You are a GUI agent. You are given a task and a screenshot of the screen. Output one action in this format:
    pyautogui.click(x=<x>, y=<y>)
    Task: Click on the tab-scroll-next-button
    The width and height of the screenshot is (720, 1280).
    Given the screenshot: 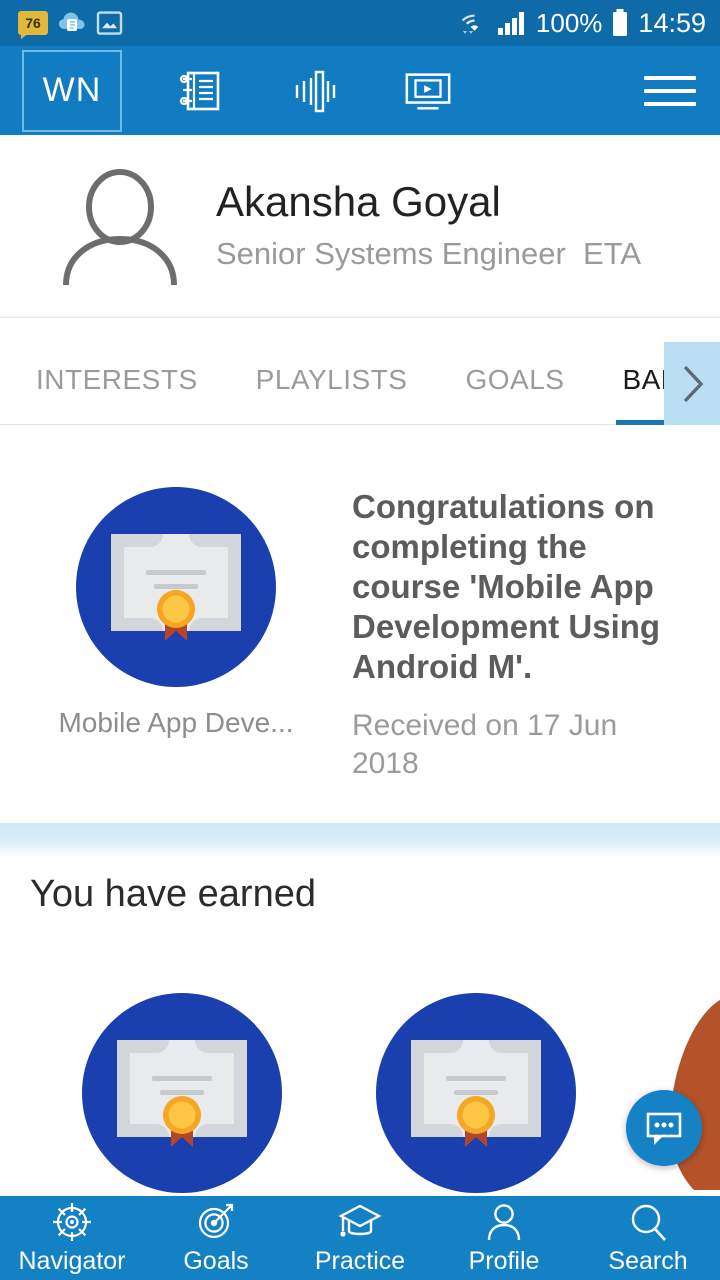 What is the action you would take?
    pyautogui.click(x=692, y=384)
    